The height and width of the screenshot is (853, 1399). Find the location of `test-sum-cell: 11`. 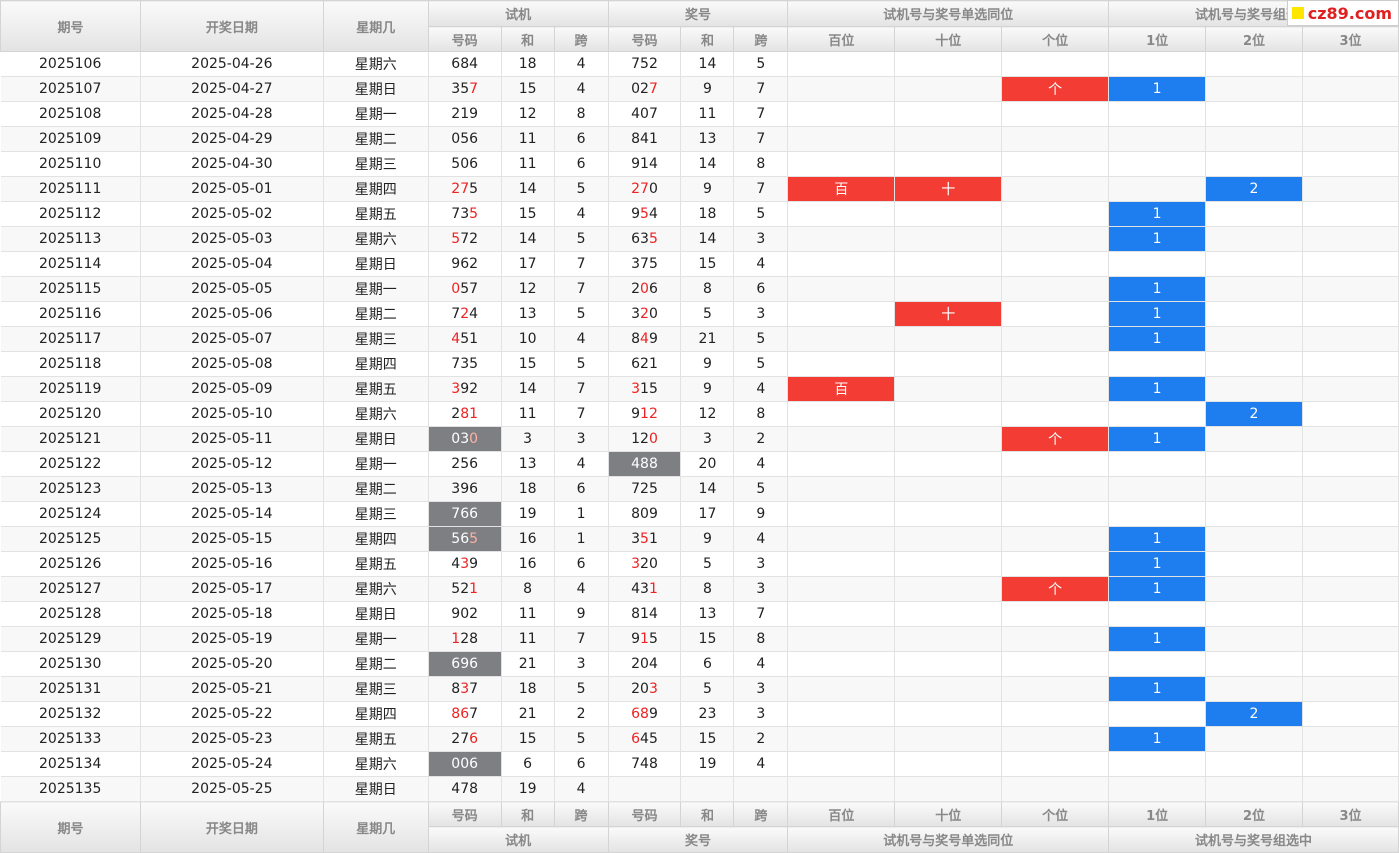

test-sum-cell: 11 is located at coordinates (528, 639).